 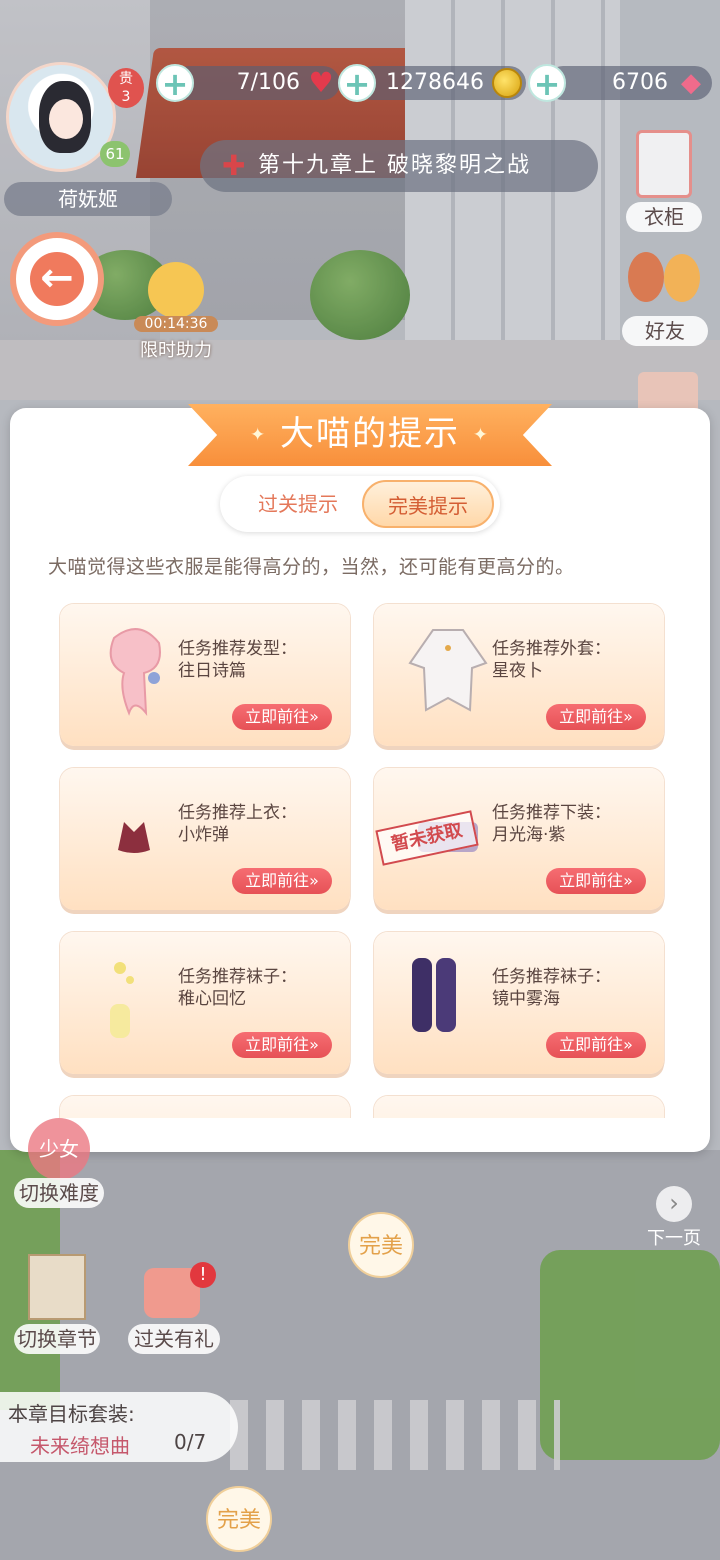 What do you see at coordinates (691, 83) in the screenshot?
I see `gem-icon: ◆` at bounding box center [691, 83].